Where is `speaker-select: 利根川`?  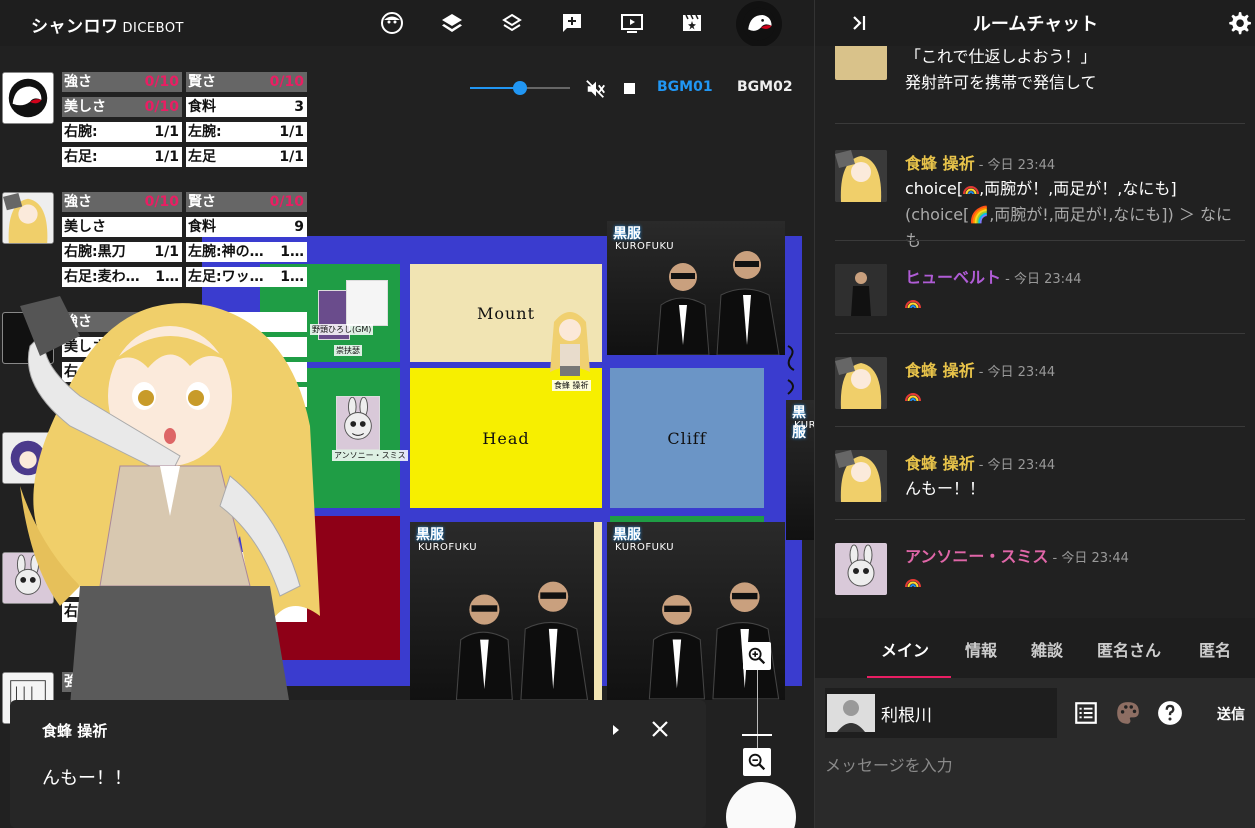
speaker-select: 利根川 is located at coordinates (941, 713).